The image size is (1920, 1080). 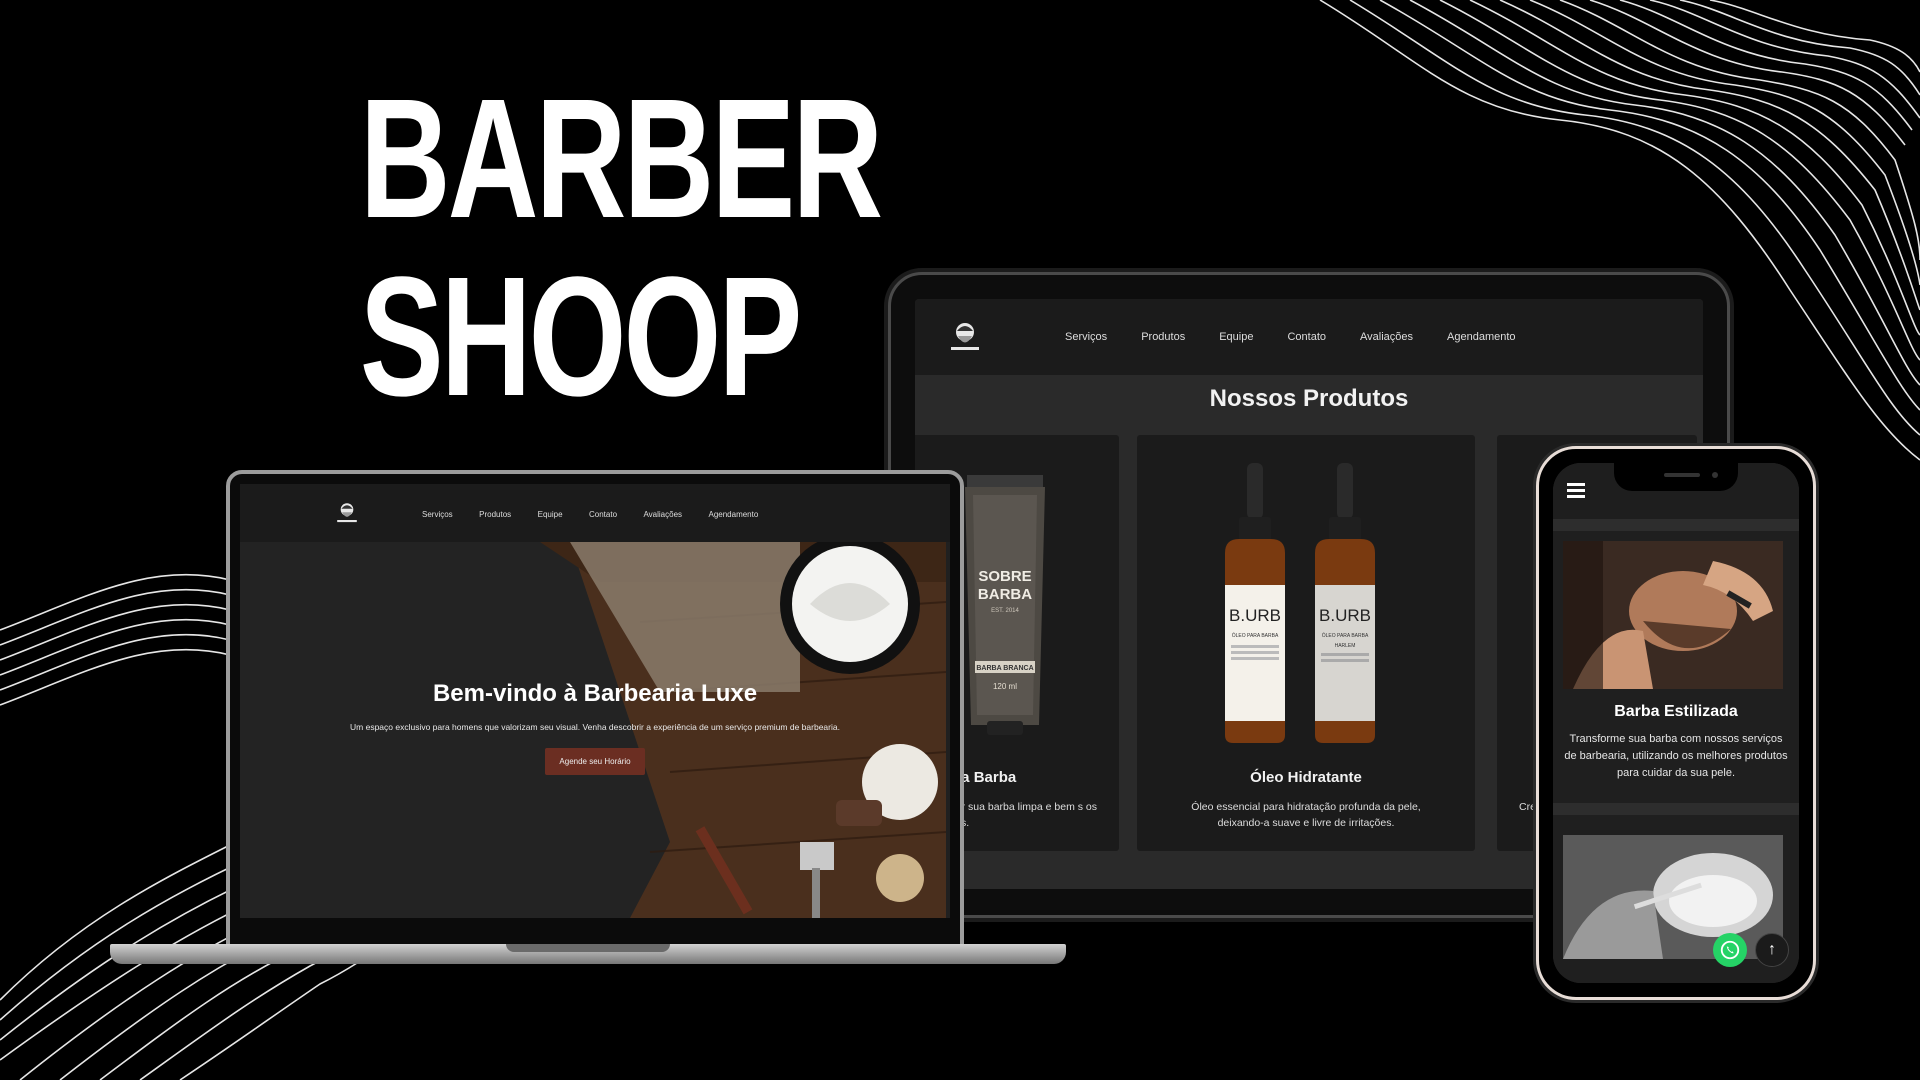 I want to click on book-appointment-button: Agende seu Horário, so click(x=595, y=761).